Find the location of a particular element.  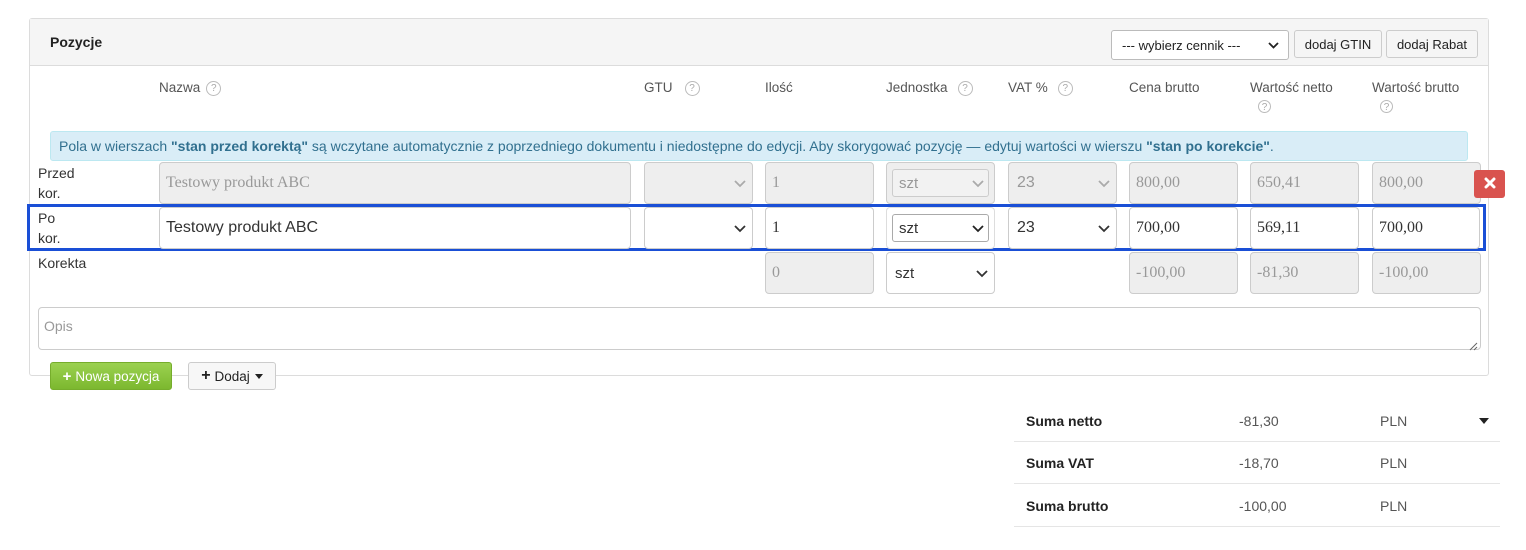

col-header-gtu: GTU? is located at coordinates (672, 88).